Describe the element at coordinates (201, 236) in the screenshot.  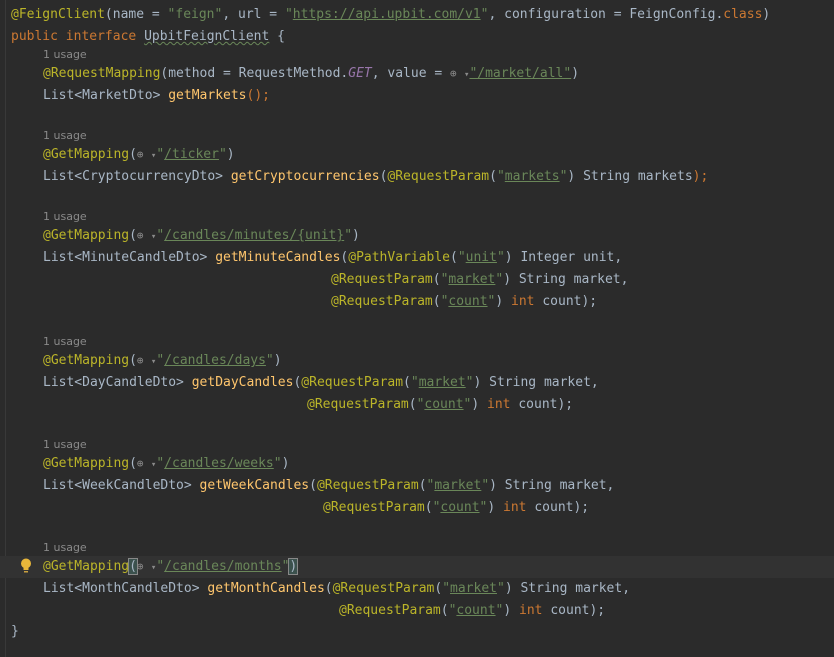
I see `code-line-annotation: @GetMapping(⊕ ▾"/candles/minutes/{unit}")` at that location.